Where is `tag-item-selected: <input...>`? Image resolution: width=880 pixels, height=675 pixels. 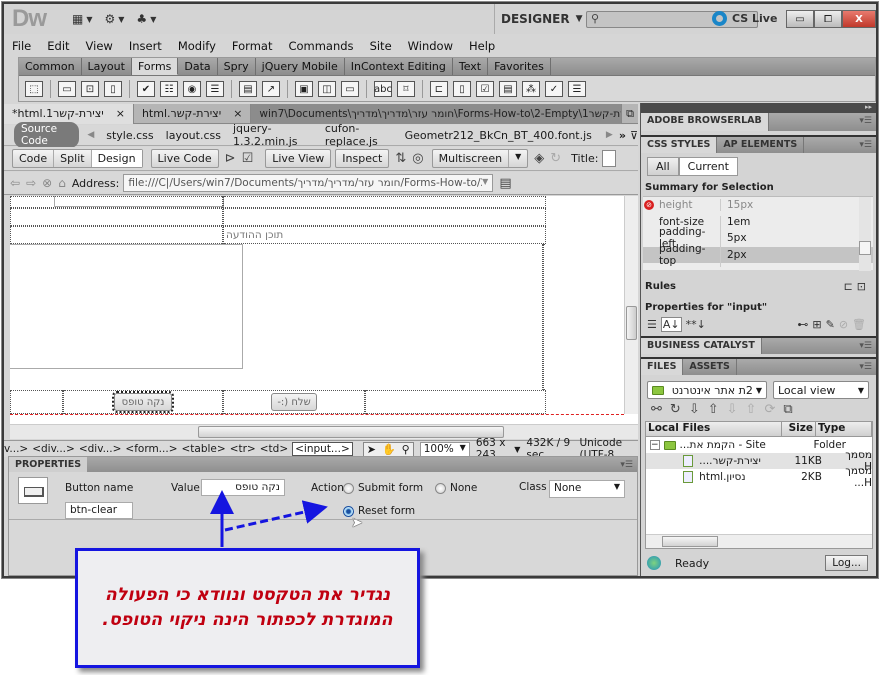
tag-item-selected: <input...> is located at coordinates (322, 449).